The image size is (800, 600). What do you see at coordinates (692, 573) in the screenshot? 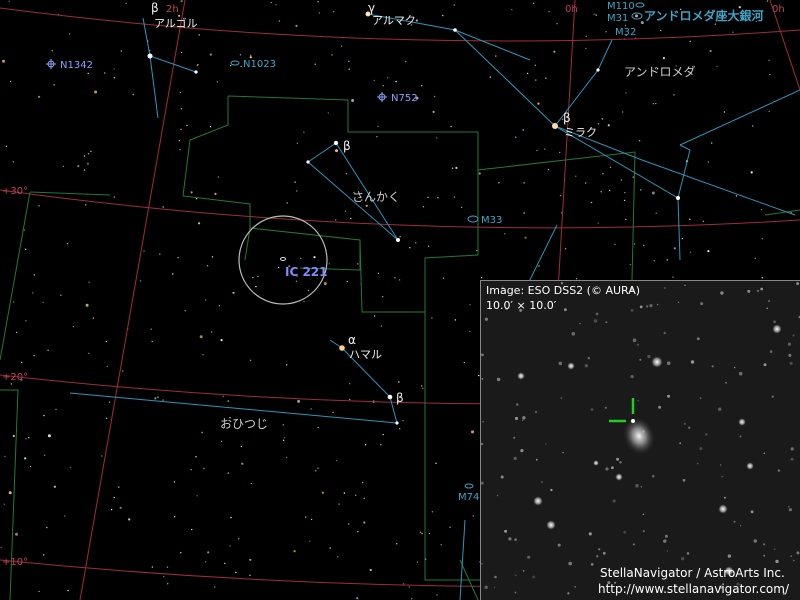
I see `software-credit: StellaNavigator / AstroArts Inc.` at bounding box center [692, 573].